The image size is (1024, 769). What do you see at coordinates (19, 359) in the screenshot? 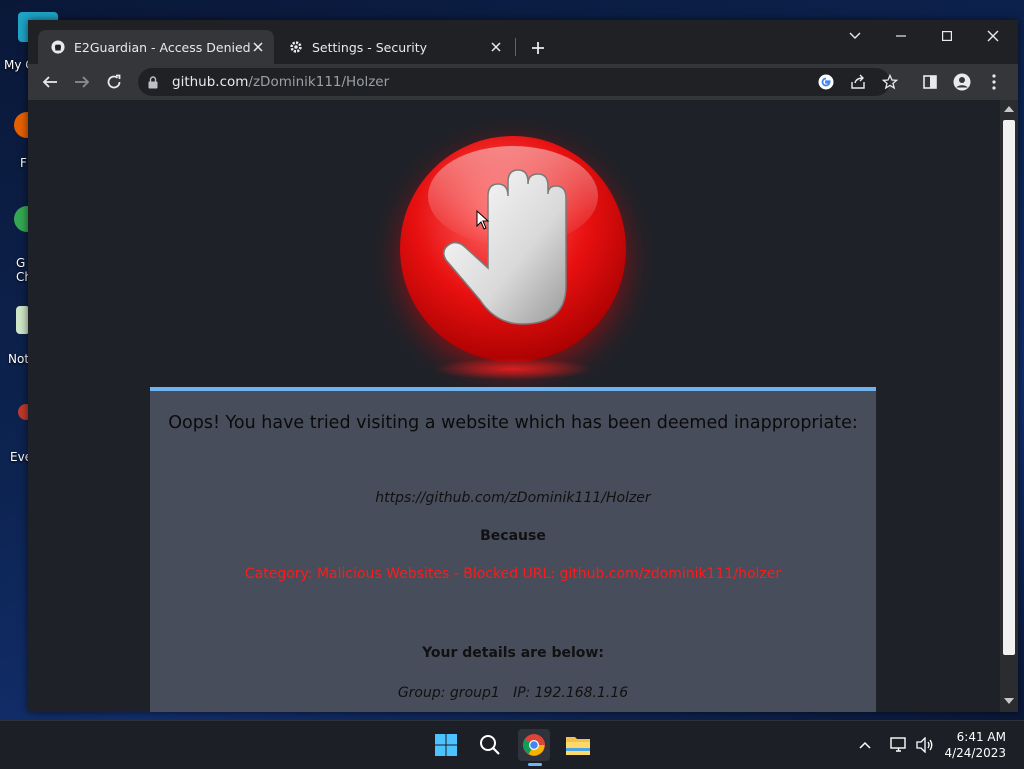
I see `desktop-icon-label: Not` at bounding box center [19, 359].